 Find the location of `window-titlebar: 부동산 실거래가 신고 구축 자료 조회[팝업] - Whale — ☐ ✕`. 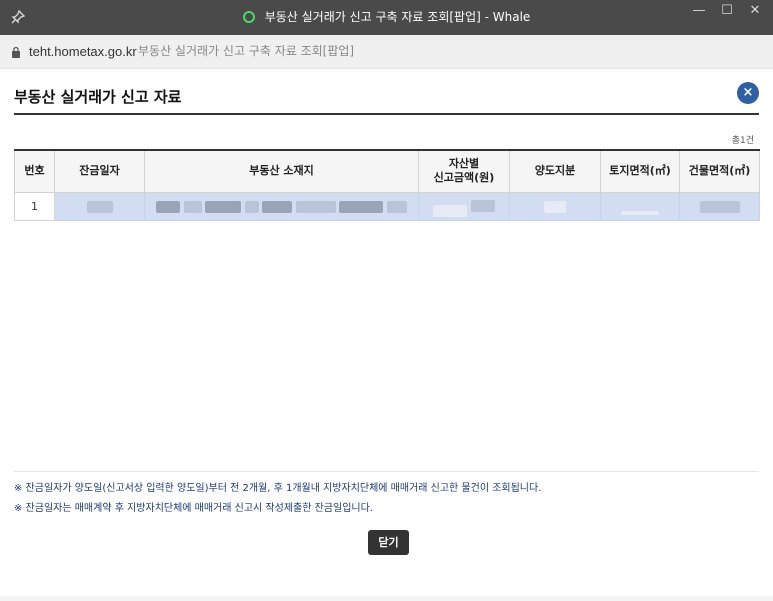

window-titlebar: 부동산 실거래가 신고 구축 자료 조회[팝업] - Whale — ☐ ✕ is located at coordinates (386, 17).